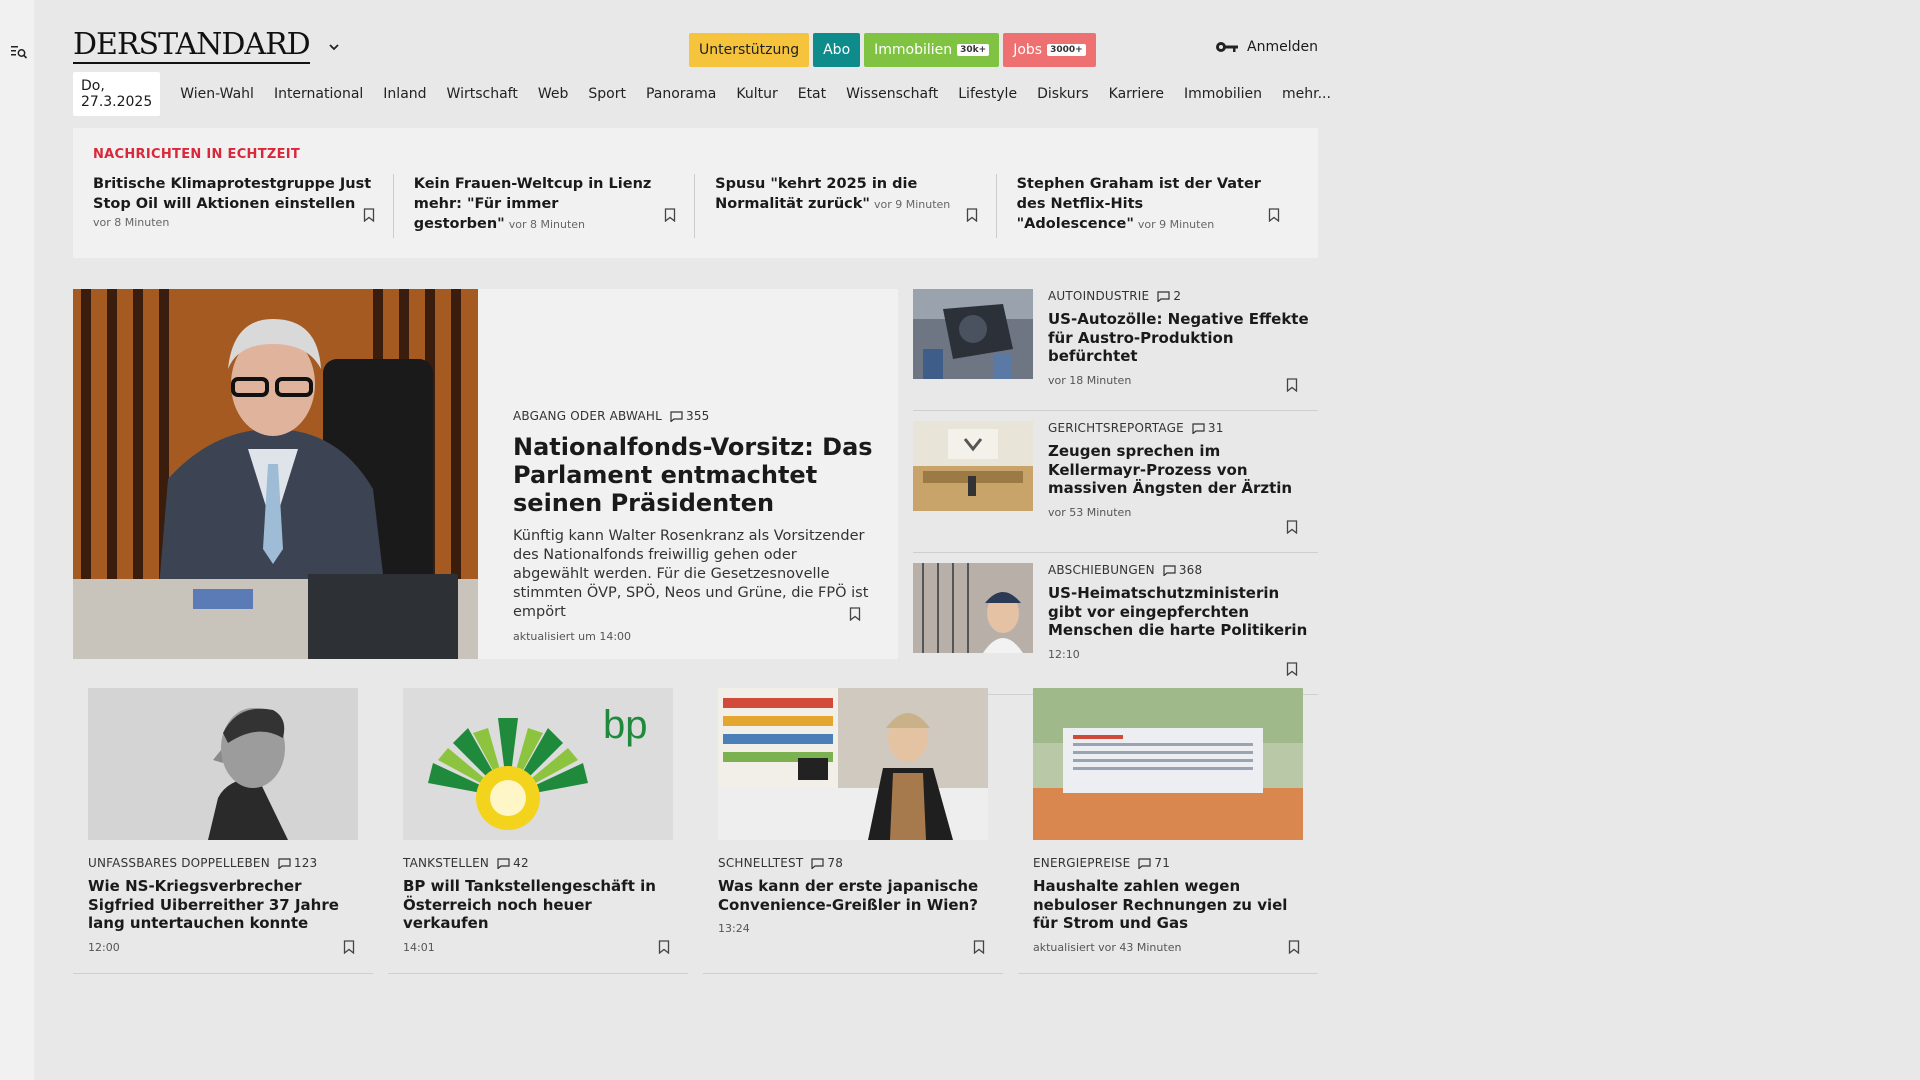 This screenshot has width=1920, height=1080. I want to click on comment-count: 368, so click(1183, 570).